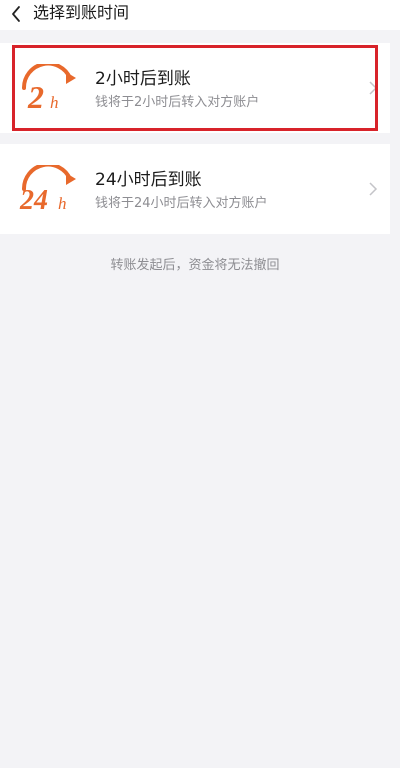 This screenshot has width=400, height=768. Describe the element at coordinates (200, 15) in the screenshot. I see `app-header: 选择到账时间` at that location.